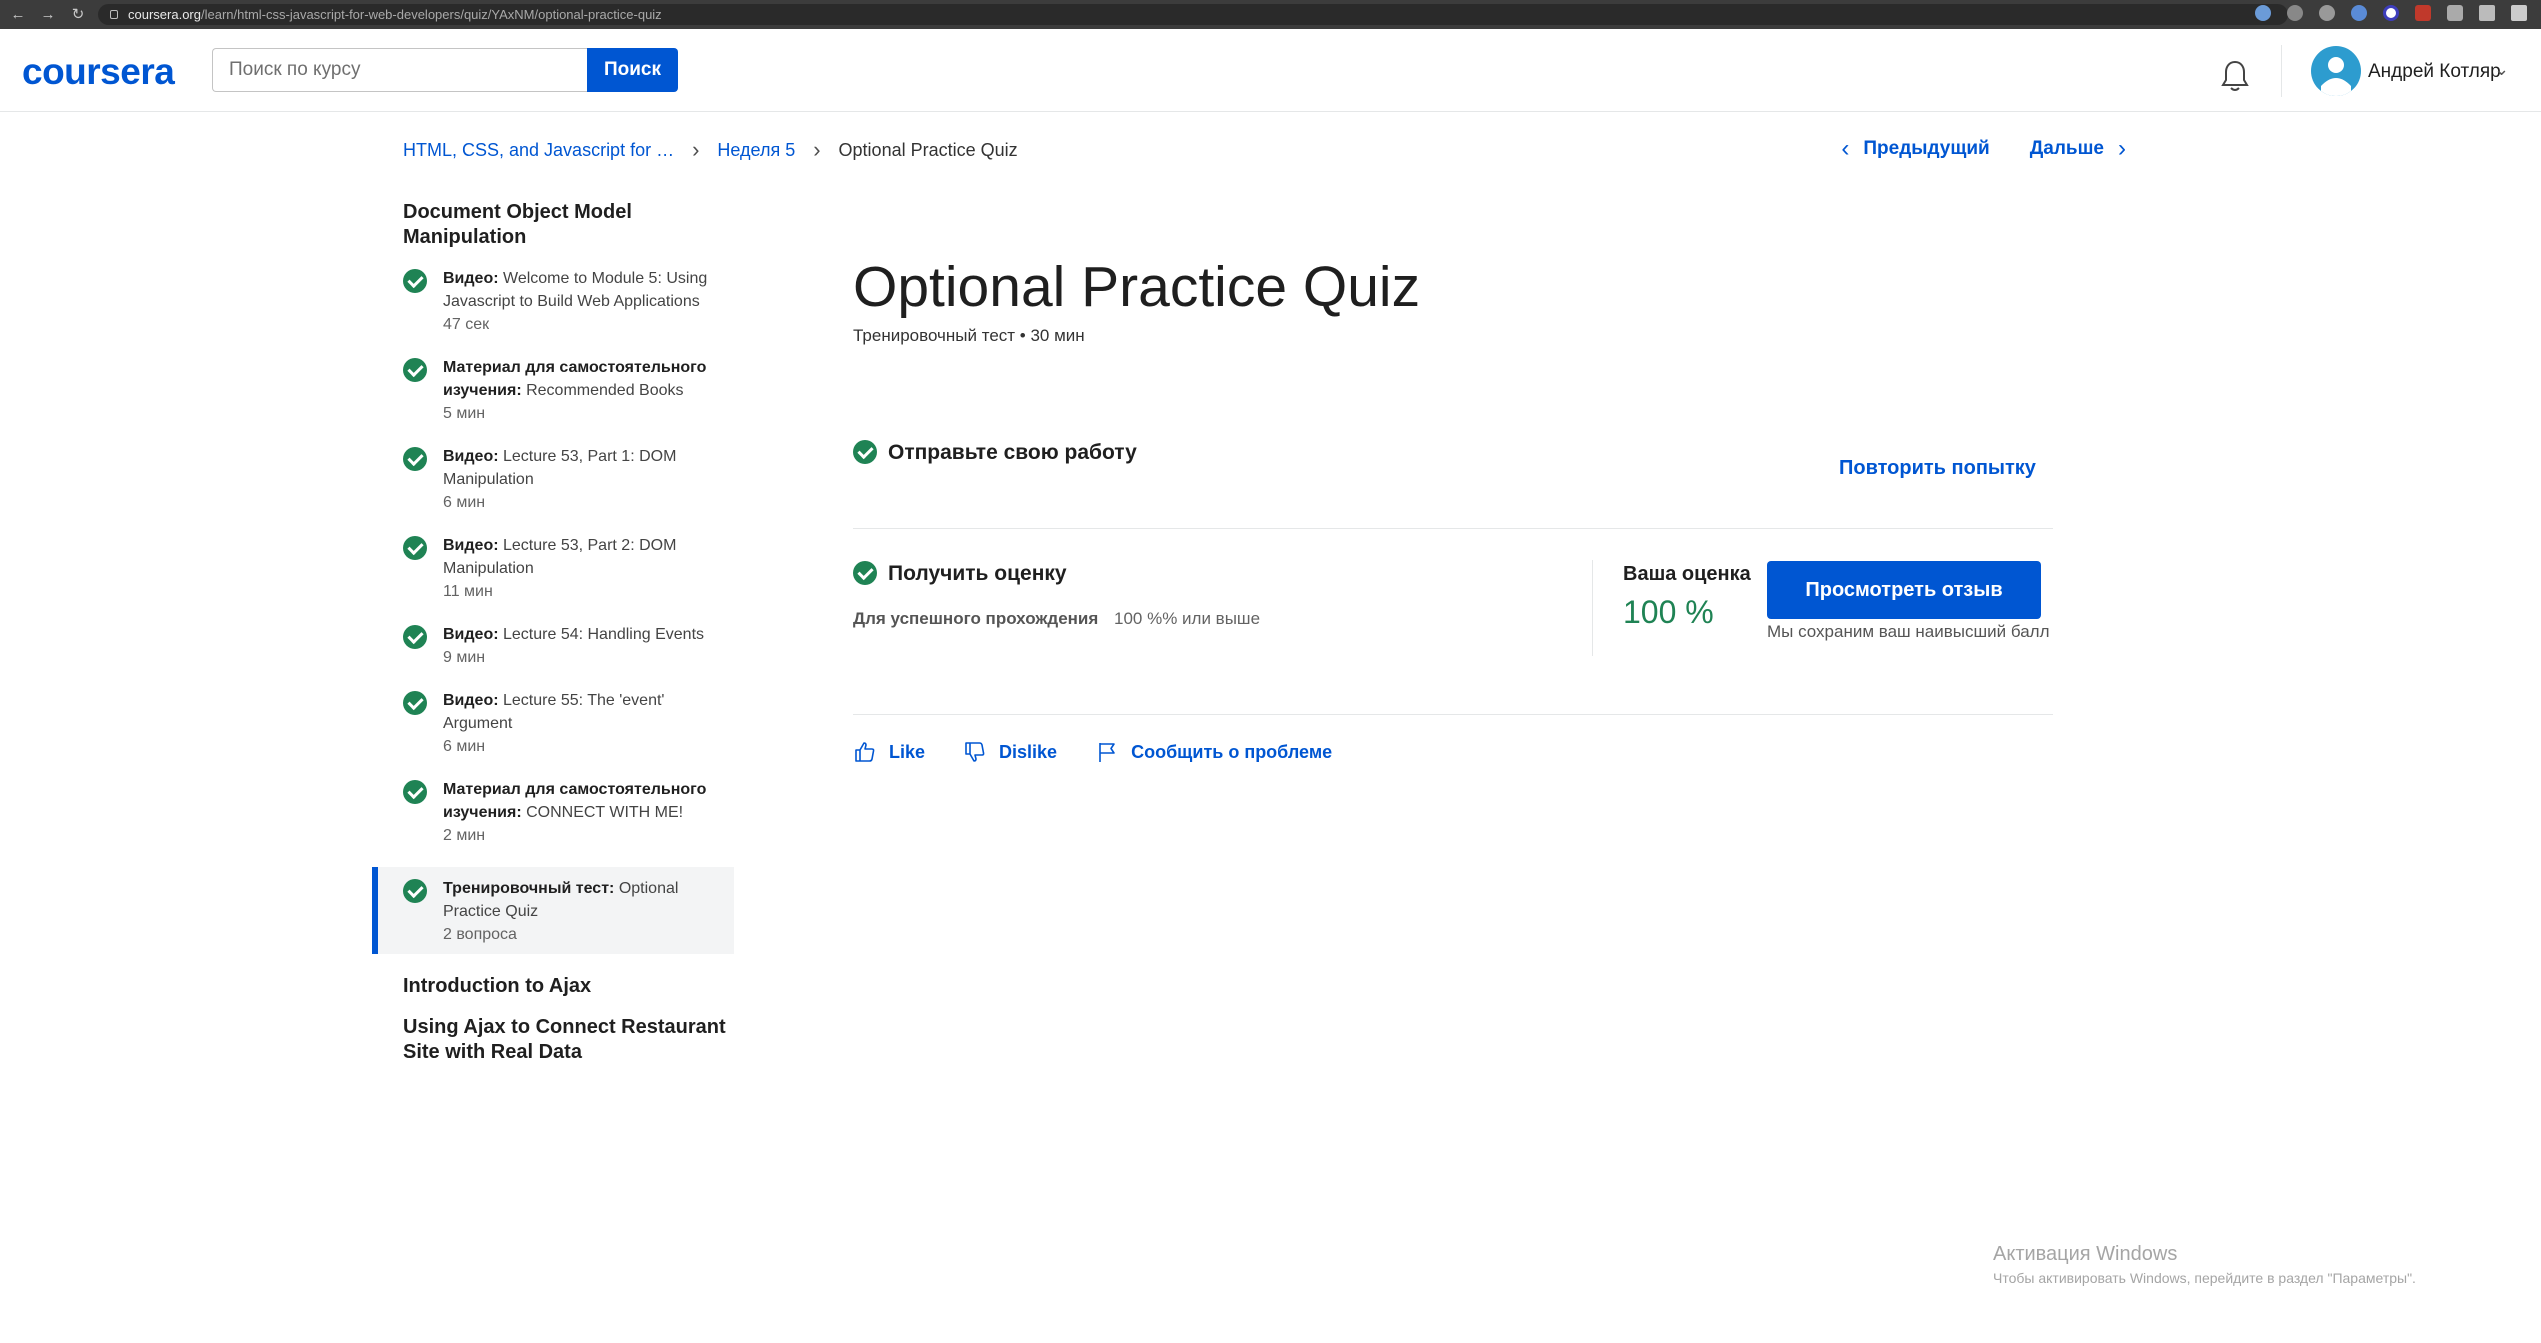 The height and width of the screenshot is (1343, 2541). Describe the element at coordinates (1592, 608) in the screenshot. I see `vertical-divider` at that location.